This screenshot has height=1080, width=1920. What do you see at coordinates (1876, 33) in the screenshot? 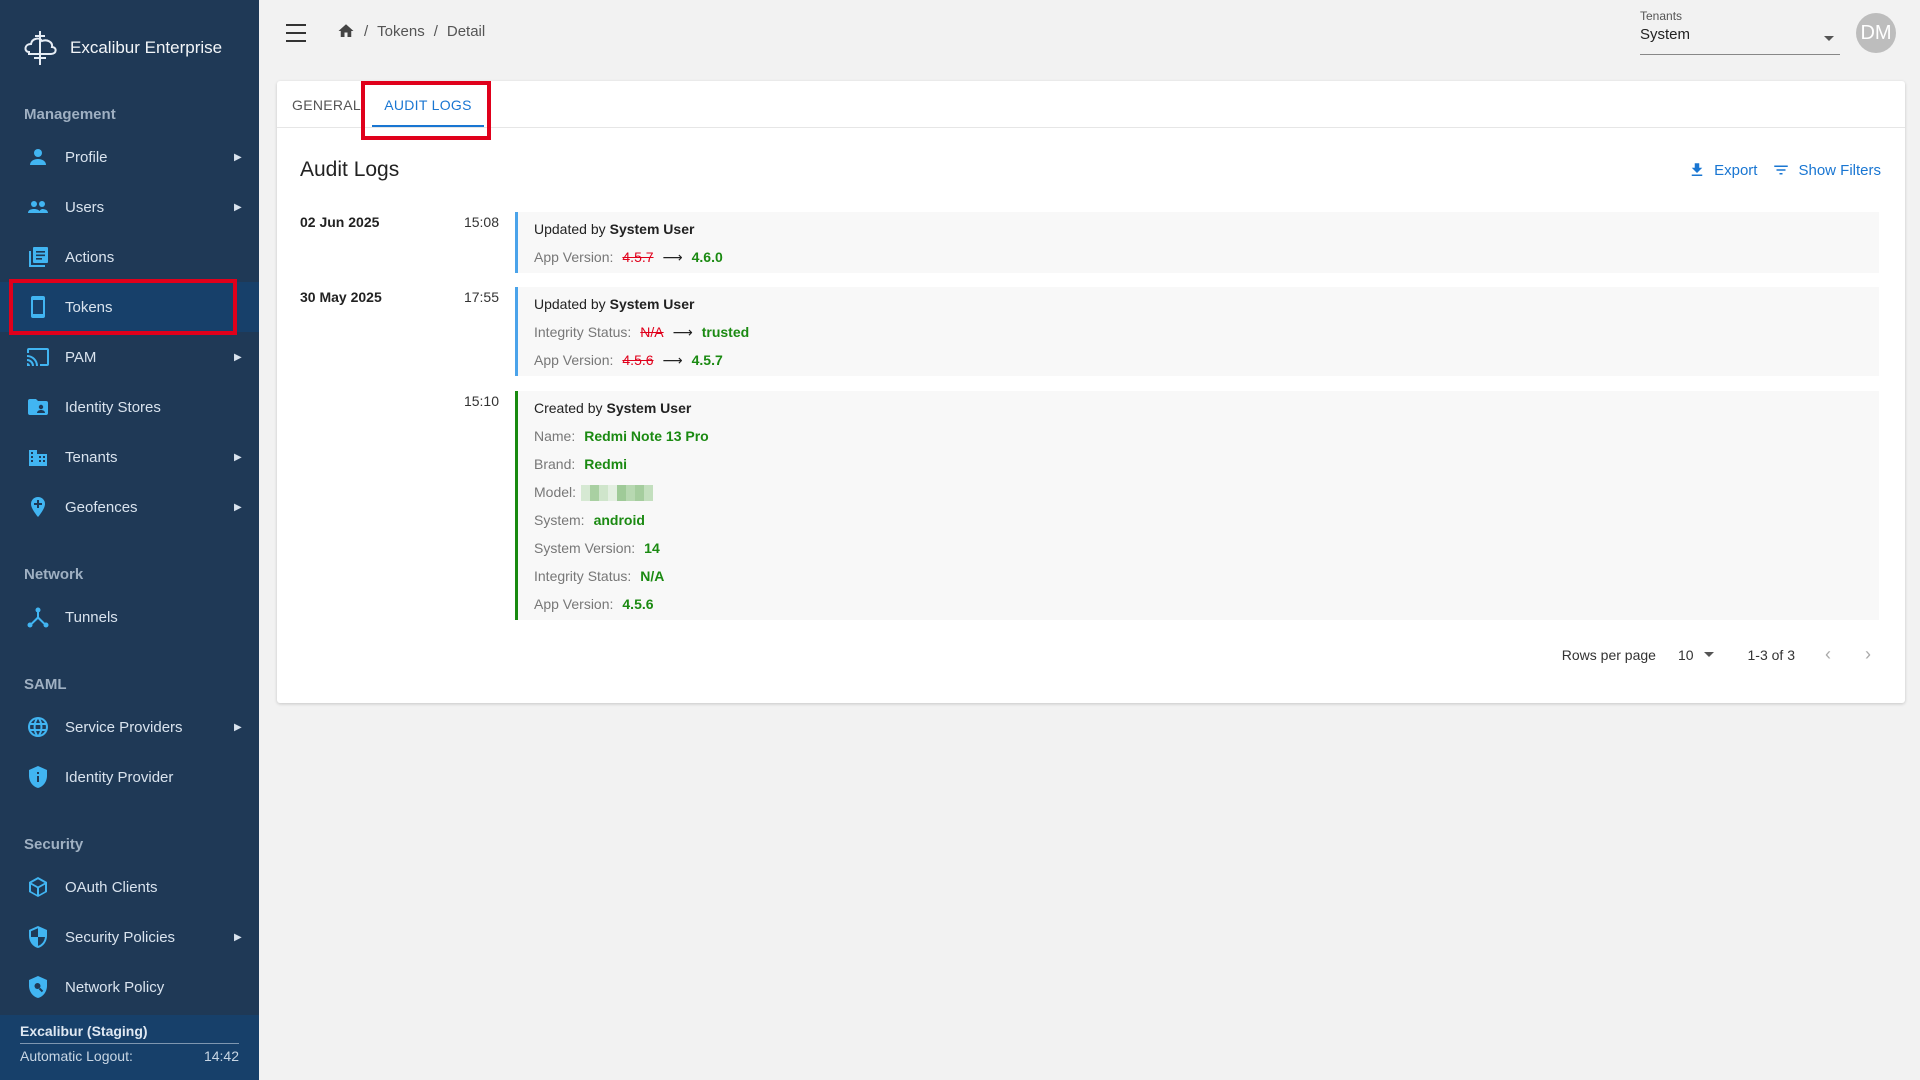
I see `avatar: DM` at bounding box center [1876, 33].